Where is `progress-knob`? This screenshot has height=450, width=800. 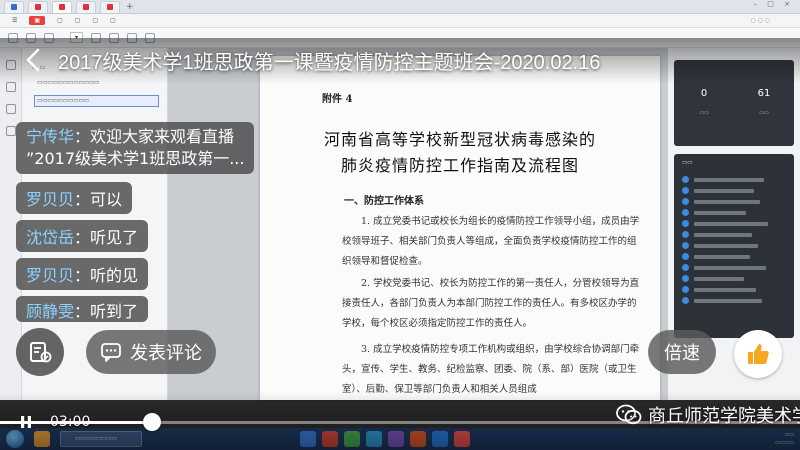
progress-knob is located at coordinates (152, 422).